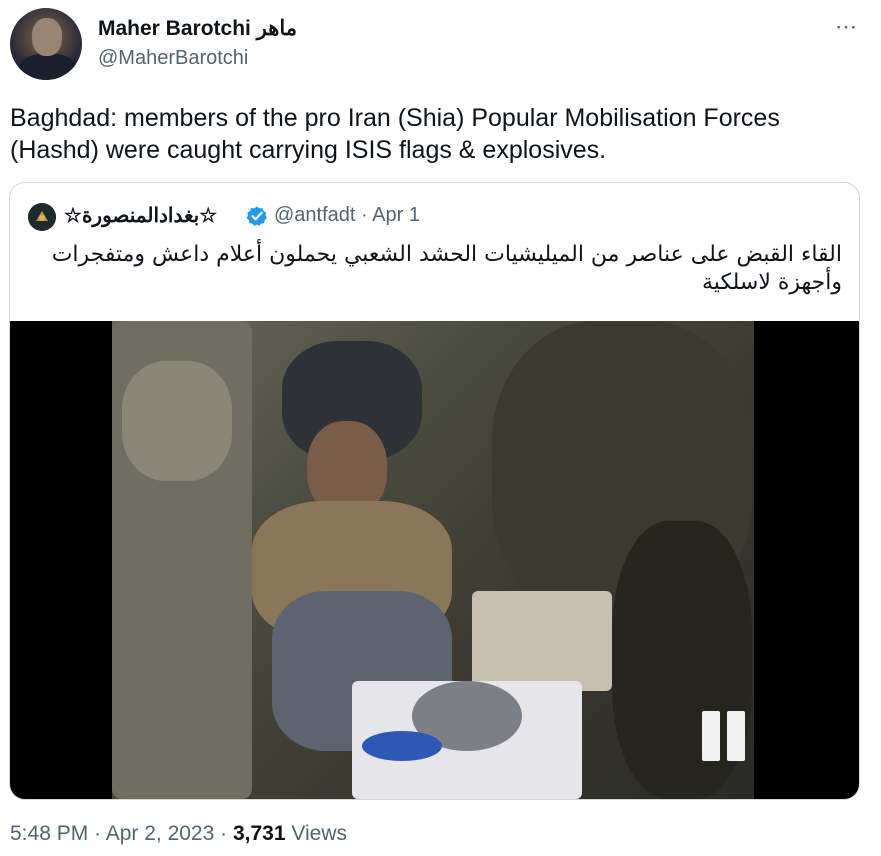  Describe the element at coordinates (140, 215) in the screenshot. I see `quoted-display-name: ☆بغدادالمنصورة☆` at that location.